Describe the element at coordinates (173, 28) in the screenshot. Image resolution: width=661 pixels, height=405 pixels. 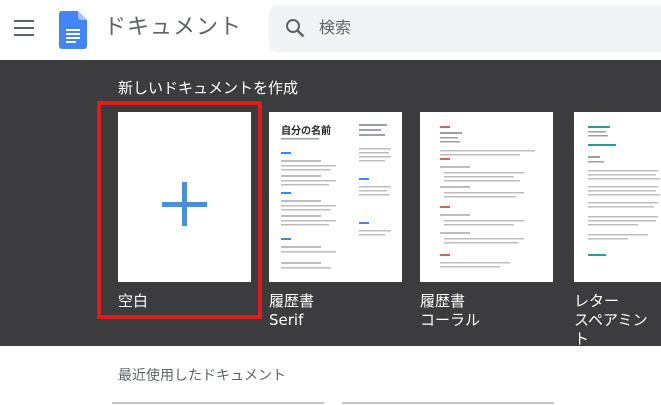
I see `app-title: ドキュメント` at that location.